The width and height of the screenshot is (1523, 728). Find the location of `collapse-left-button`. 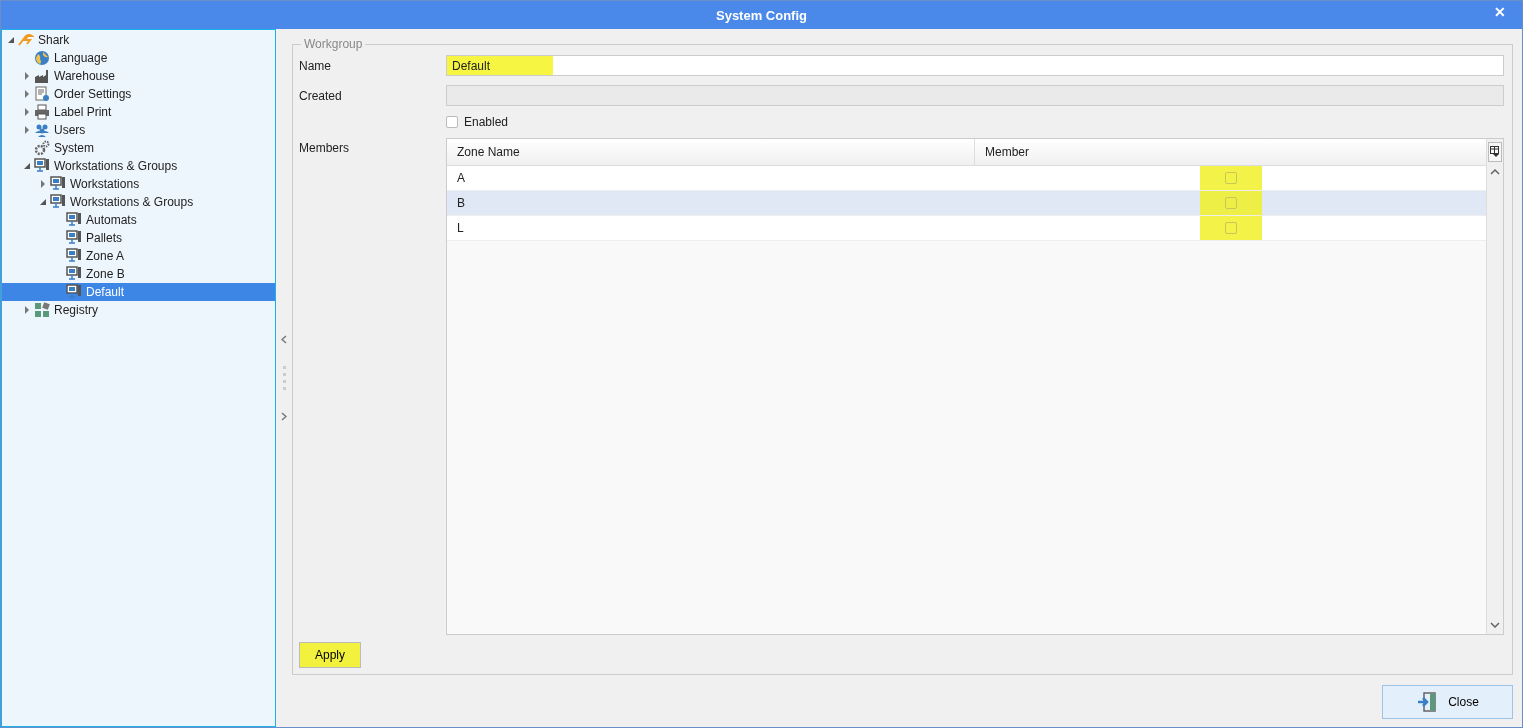

collapse-left-button is located at coordinates (284, 339).